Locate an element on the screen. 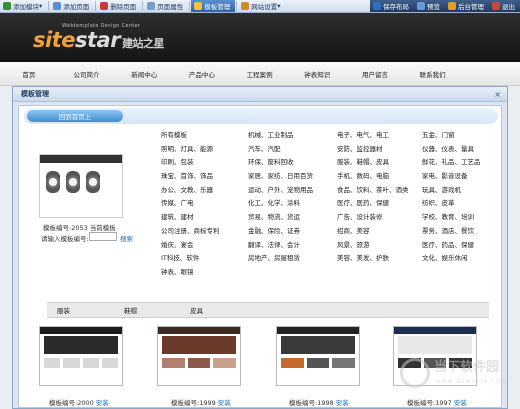 The width and height of the screenshot is (520, 409). template-manage-icon is located at coordinates (198, 6).